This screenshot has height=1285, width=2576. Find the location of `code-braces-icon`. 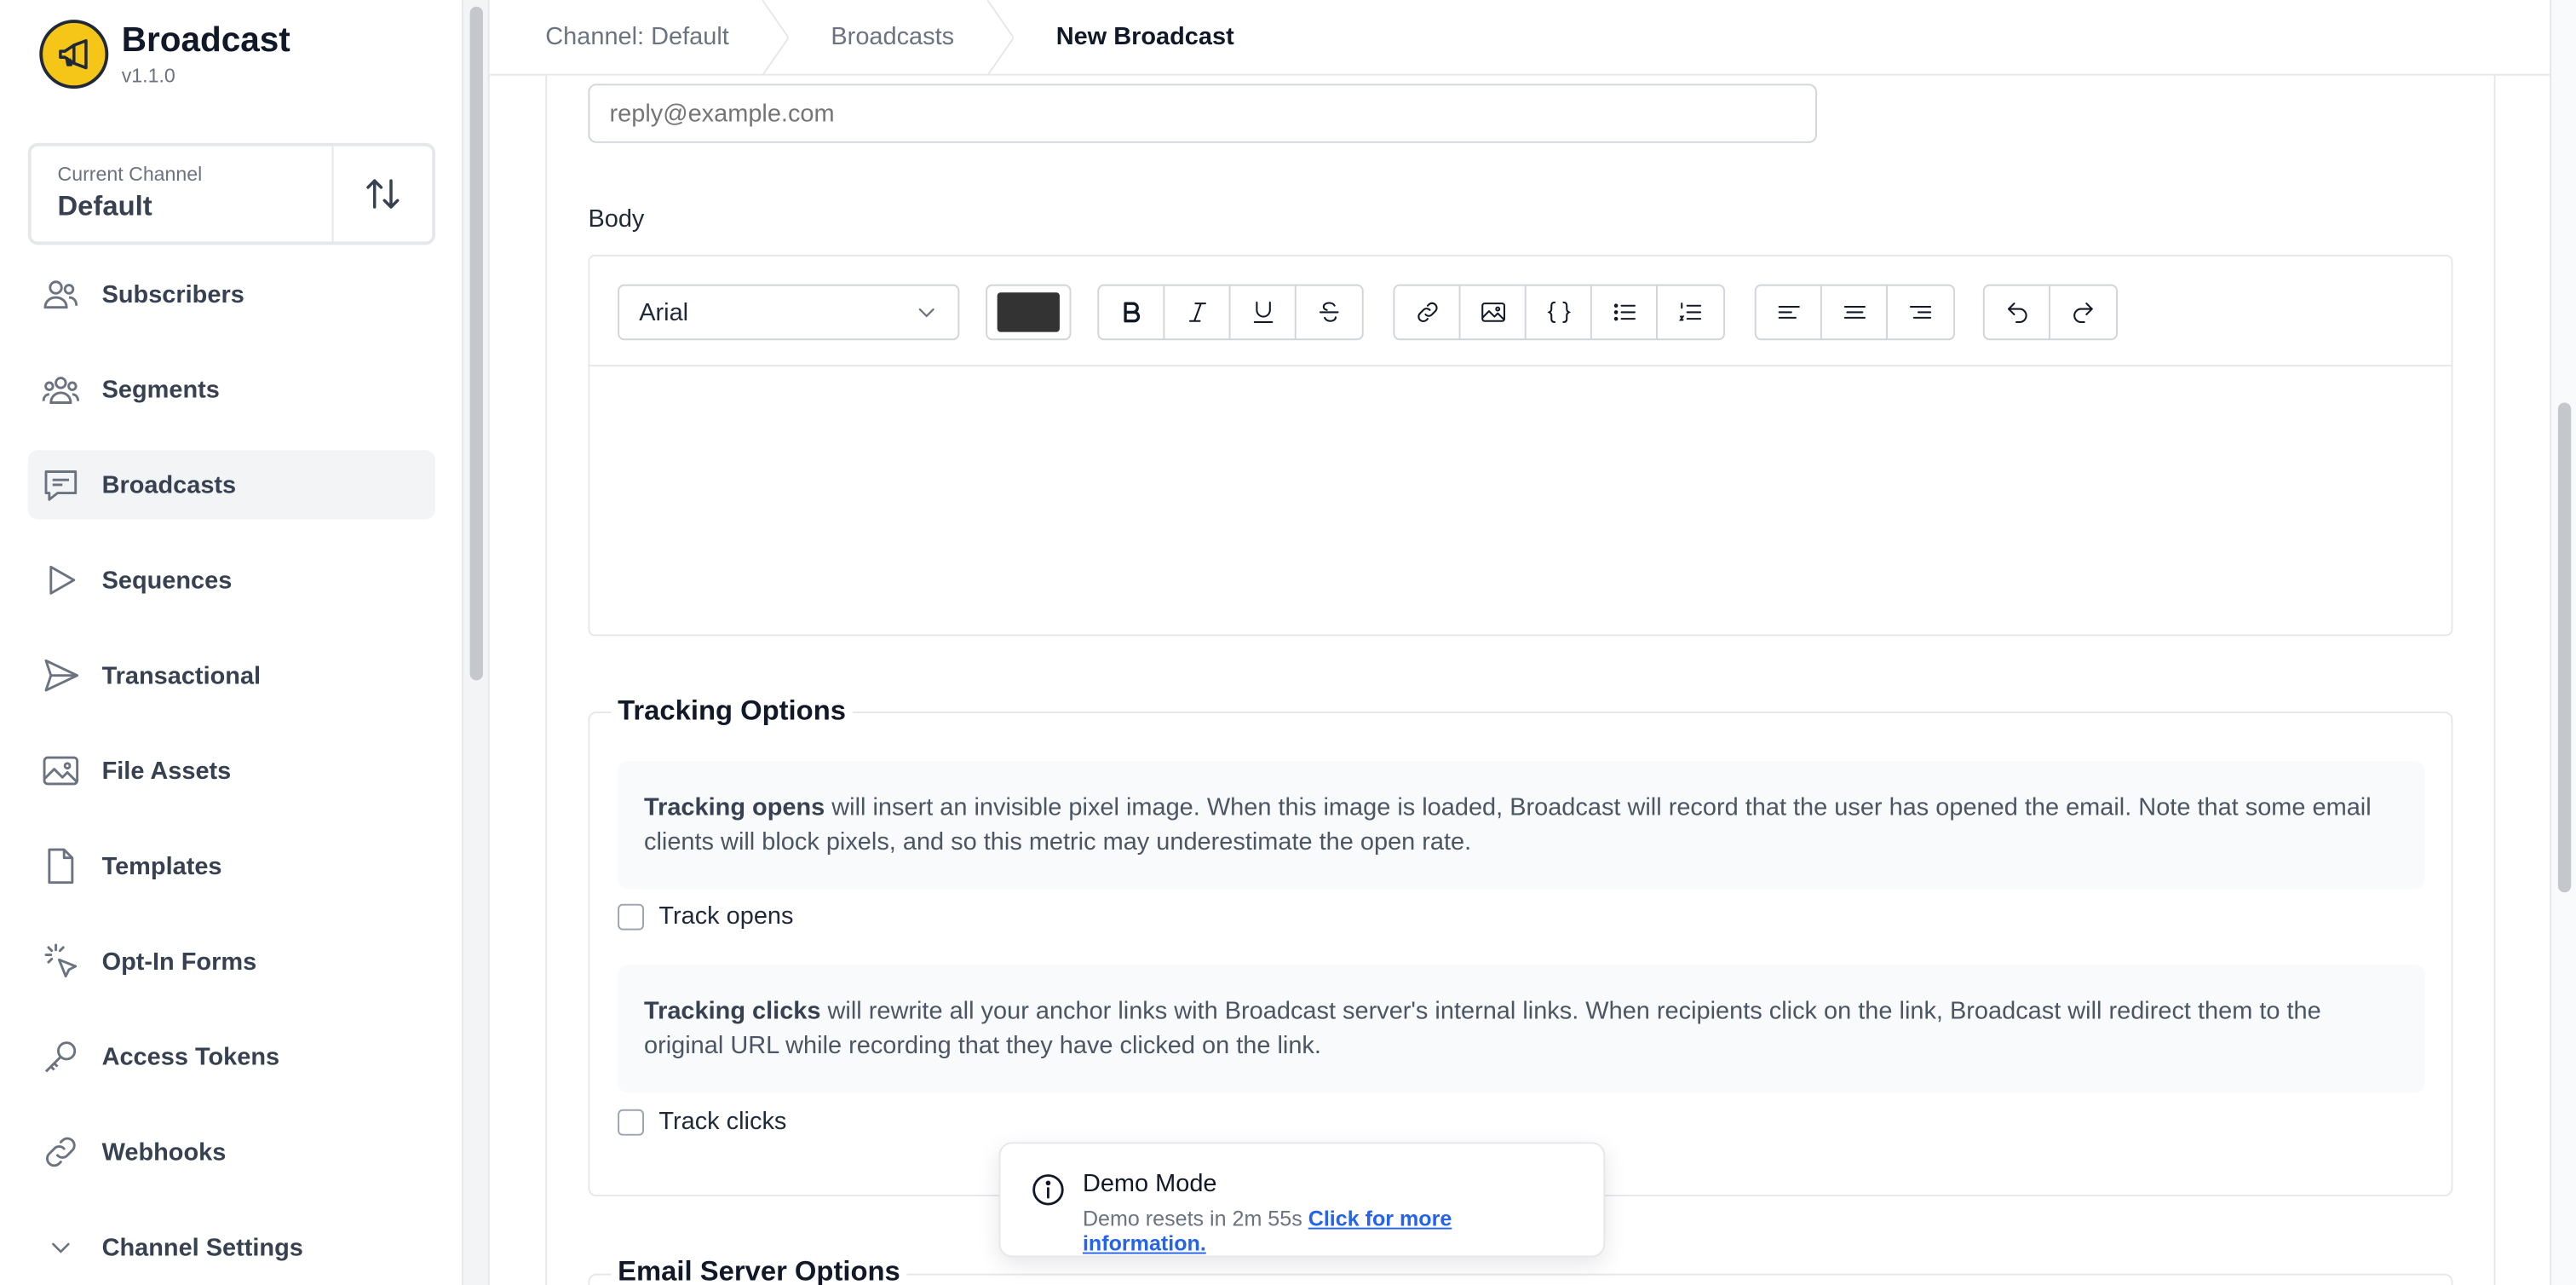

code-braces-icon is located at coordinates (1559, 313).